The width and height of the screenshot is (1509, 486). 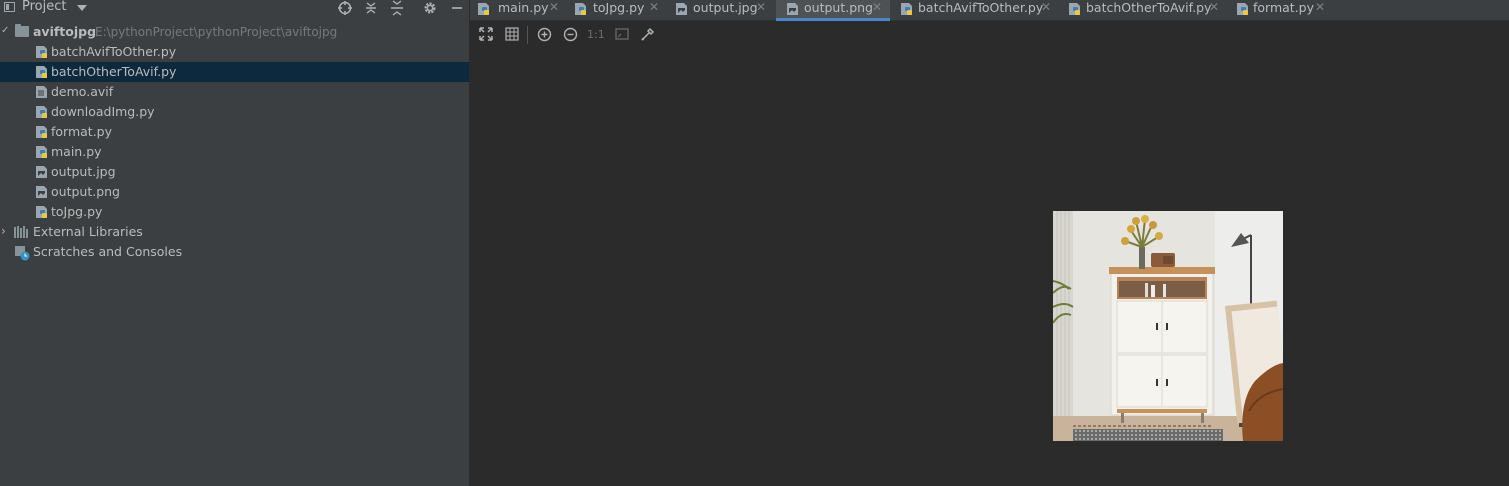 I want to click on tree-item-file: main.py, so click(x=234, y=152).